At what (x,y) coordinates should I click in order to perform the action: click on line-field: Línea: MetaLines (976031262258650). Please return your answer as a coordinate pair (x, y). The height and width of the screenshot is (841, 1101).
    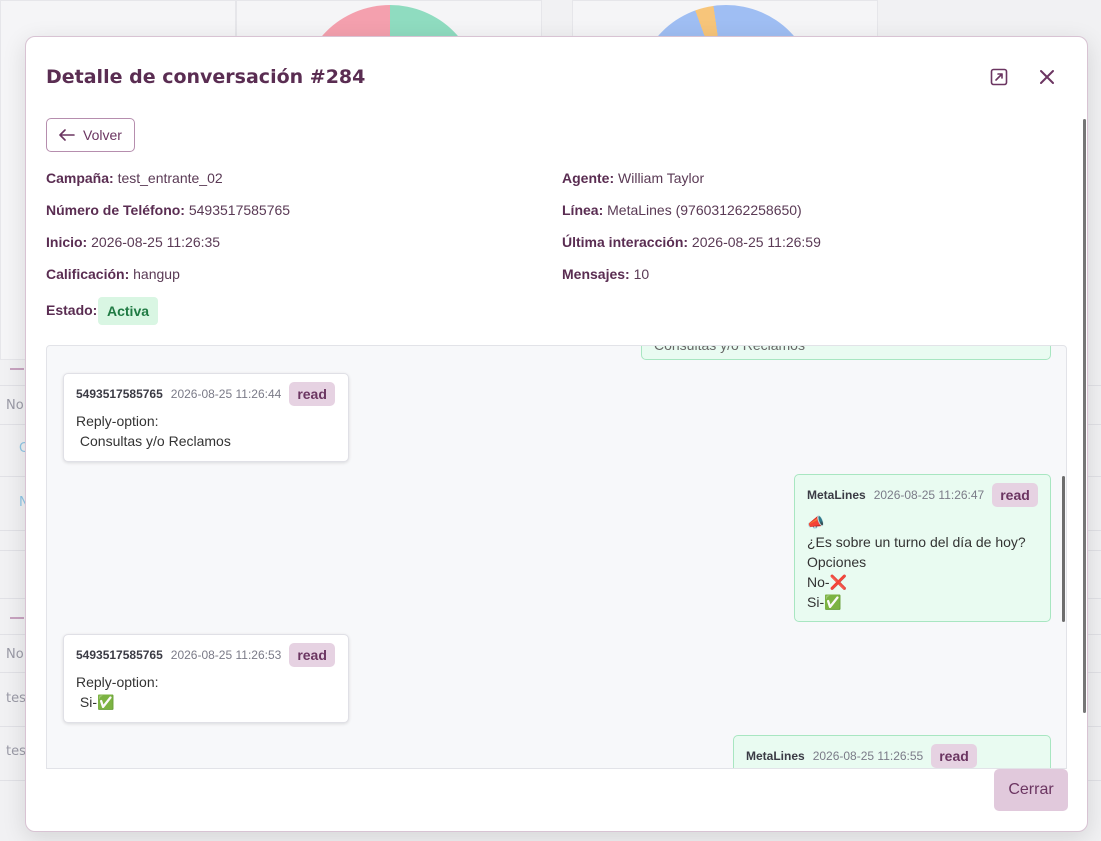
    Looking at the image, I should click on (682, 210).